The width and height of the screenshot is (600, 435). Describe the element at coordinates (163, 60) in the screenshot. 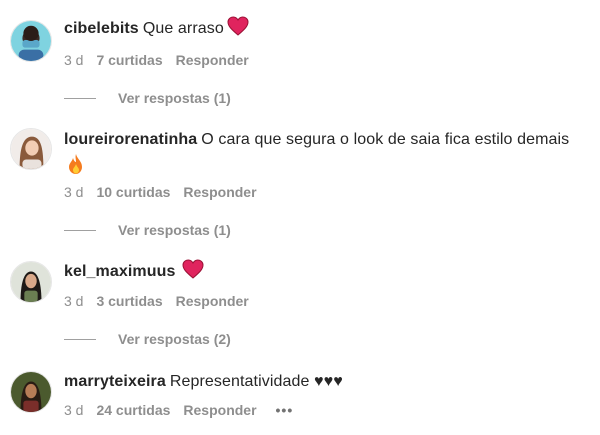

I see `comment-meta: 3 d 7 curtidas Responder` at that location.